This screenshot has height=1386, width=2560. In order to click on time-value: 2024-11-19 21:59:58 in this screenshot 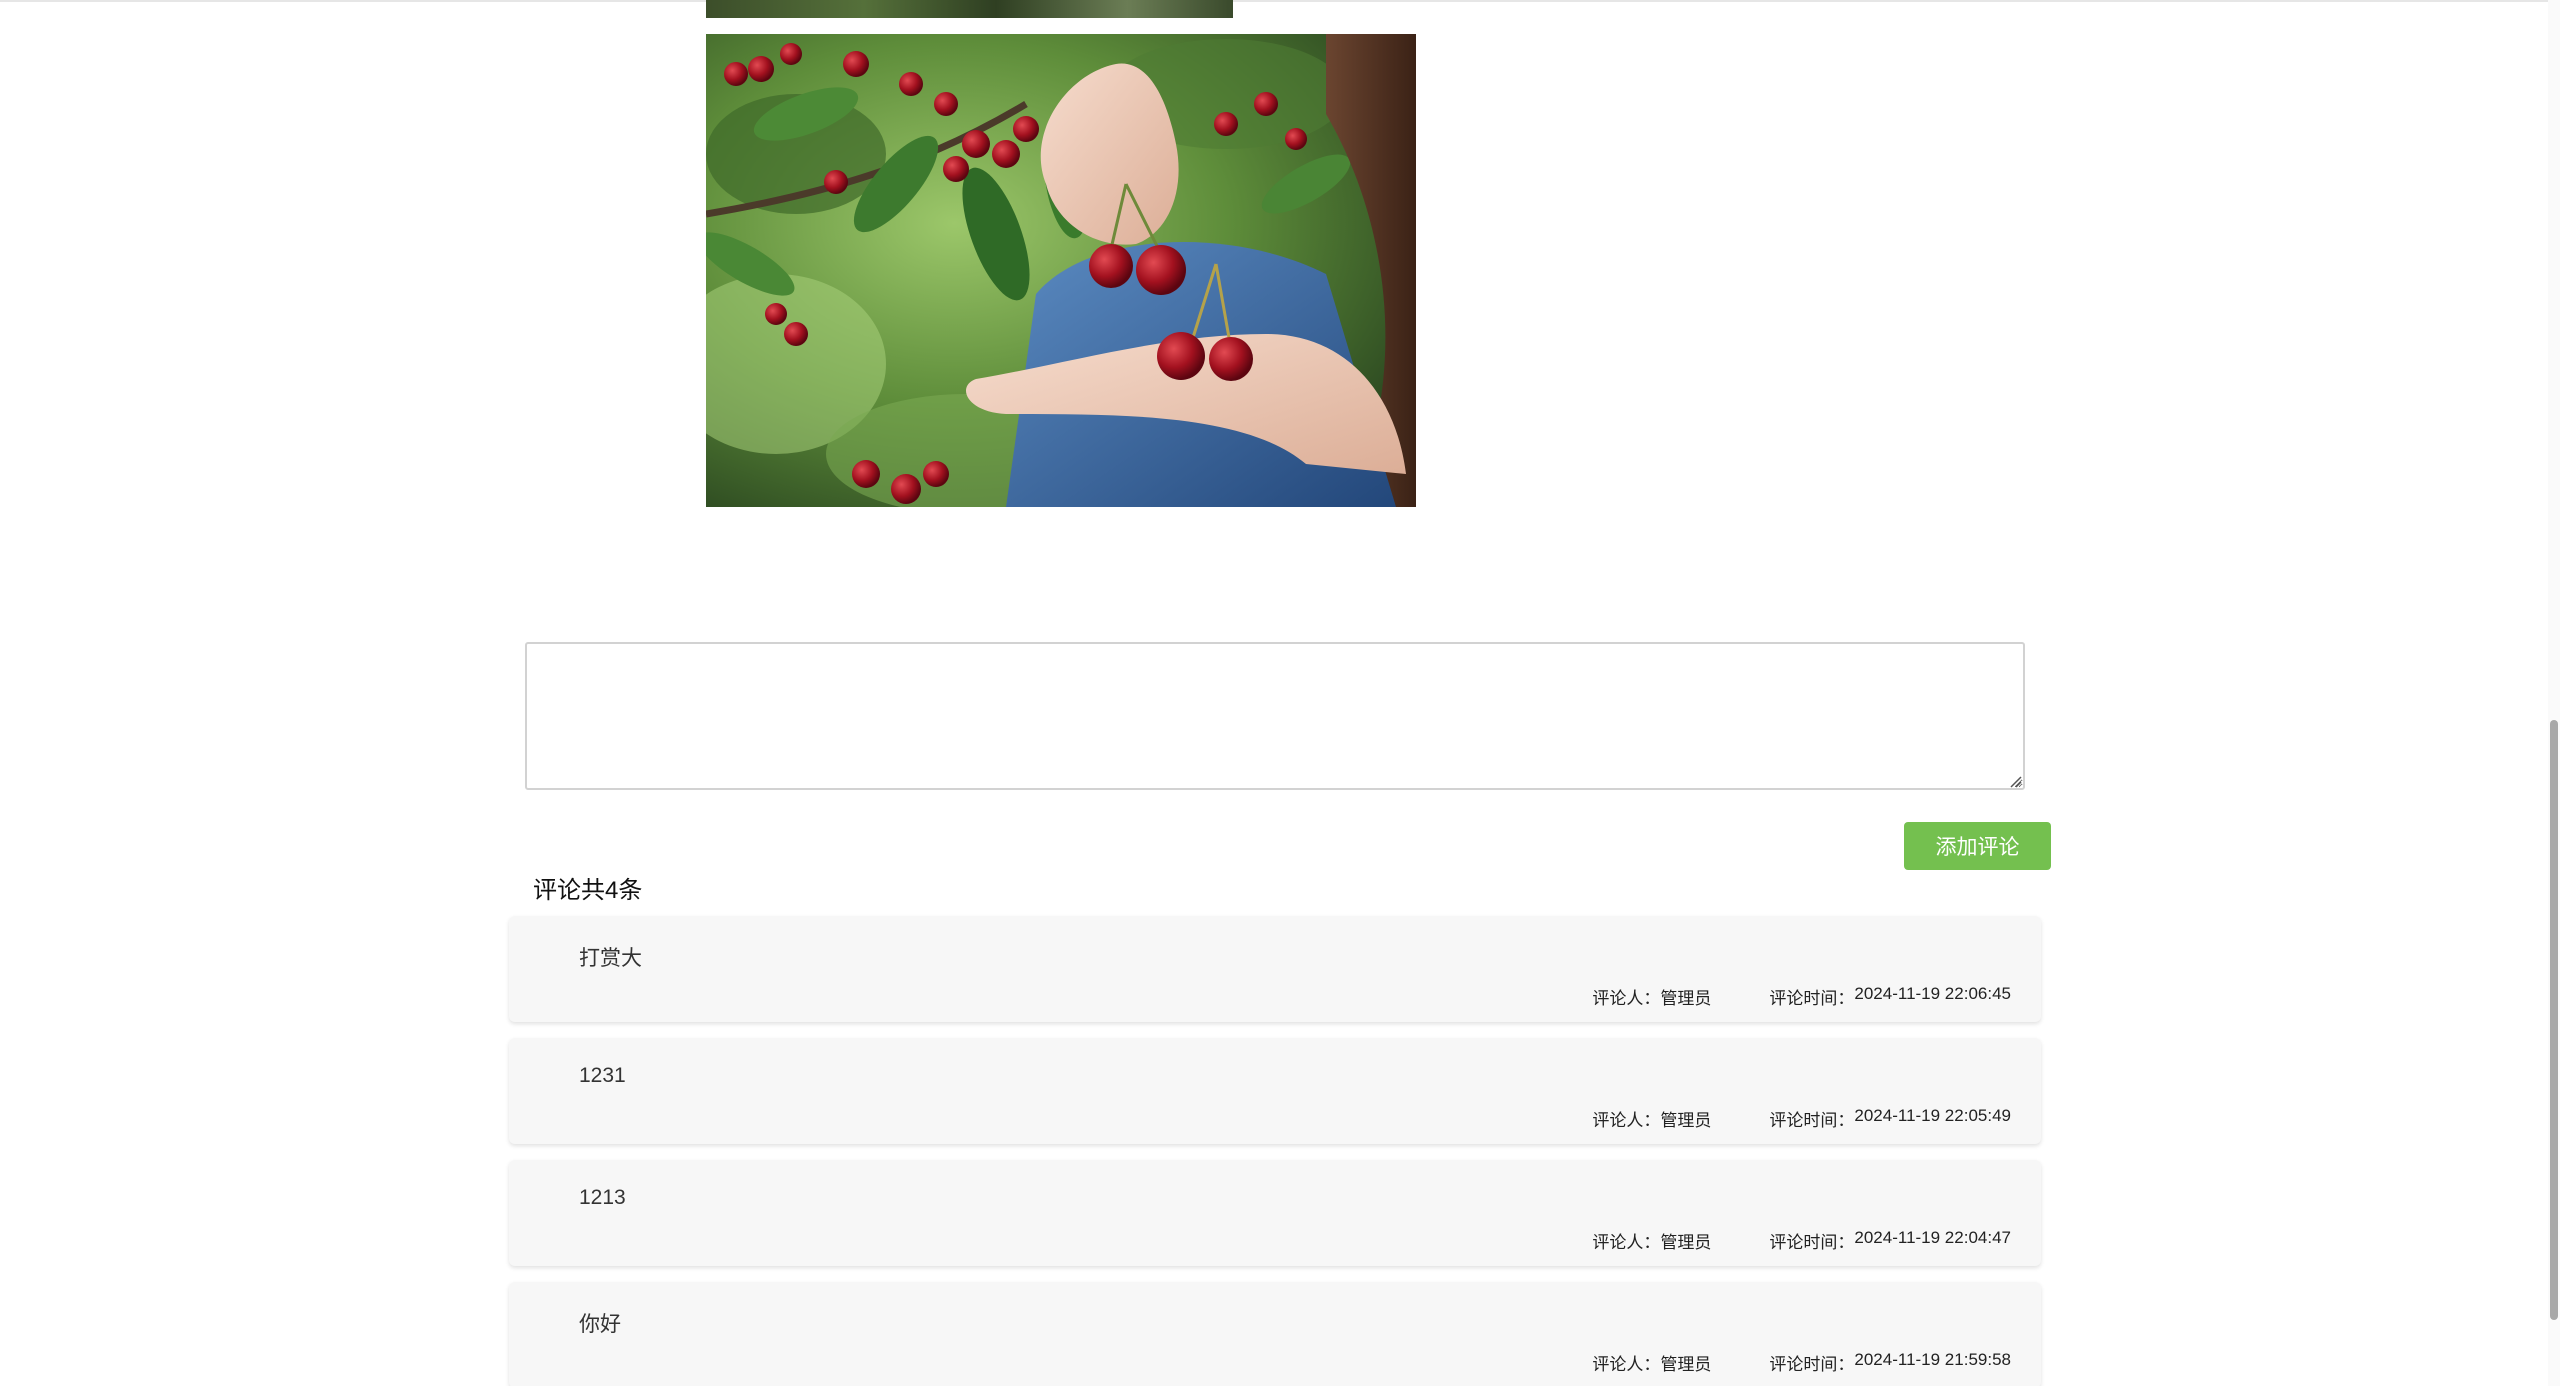, I will do `click(1932, 1359)`.